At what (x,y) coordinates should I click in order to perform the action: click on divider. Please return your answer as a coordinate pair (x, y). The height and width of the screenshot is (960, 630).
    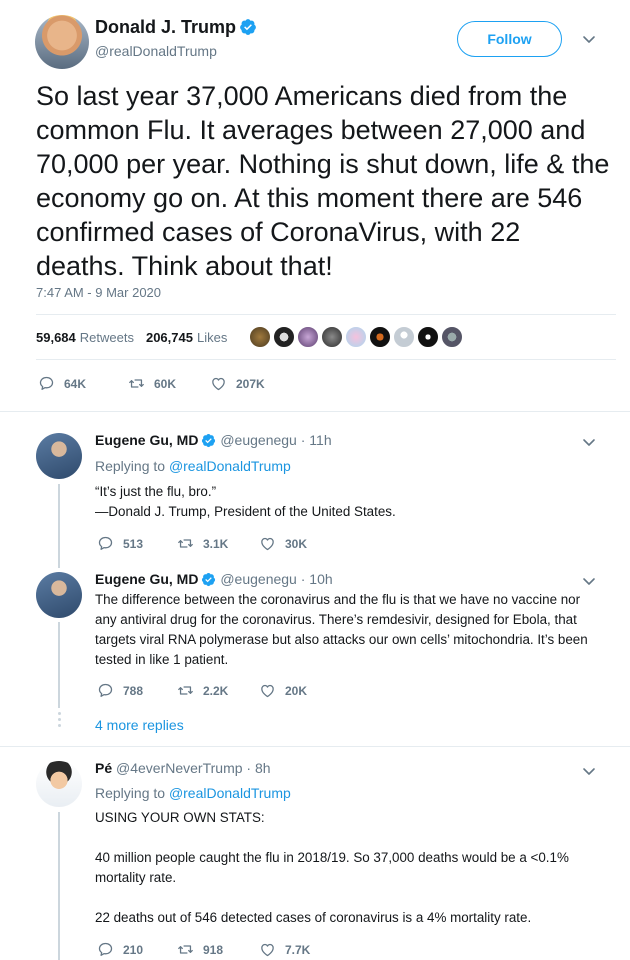
    Looking at the image, I should click on (315, 746).